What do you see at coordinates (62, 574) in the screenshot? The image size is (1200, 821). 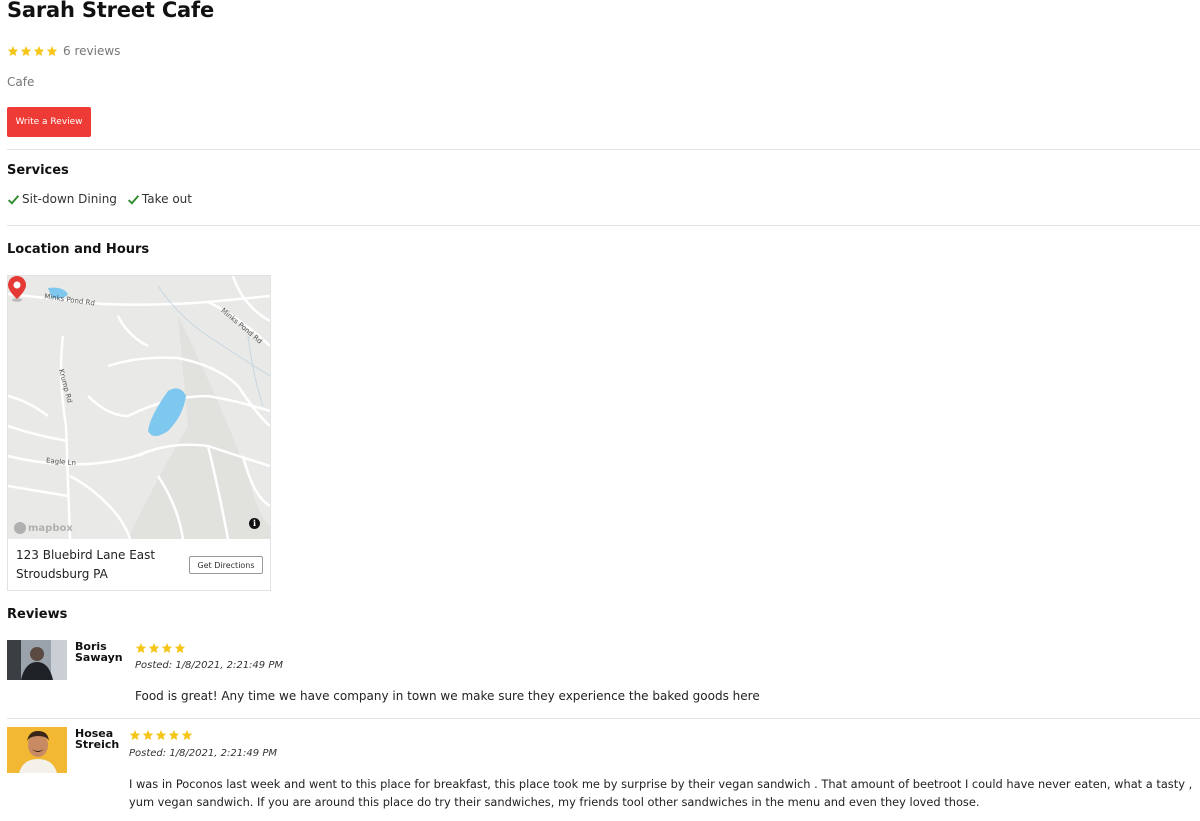 I see `address-line: Stroudsburg PA` at bounding box center [62, 574].